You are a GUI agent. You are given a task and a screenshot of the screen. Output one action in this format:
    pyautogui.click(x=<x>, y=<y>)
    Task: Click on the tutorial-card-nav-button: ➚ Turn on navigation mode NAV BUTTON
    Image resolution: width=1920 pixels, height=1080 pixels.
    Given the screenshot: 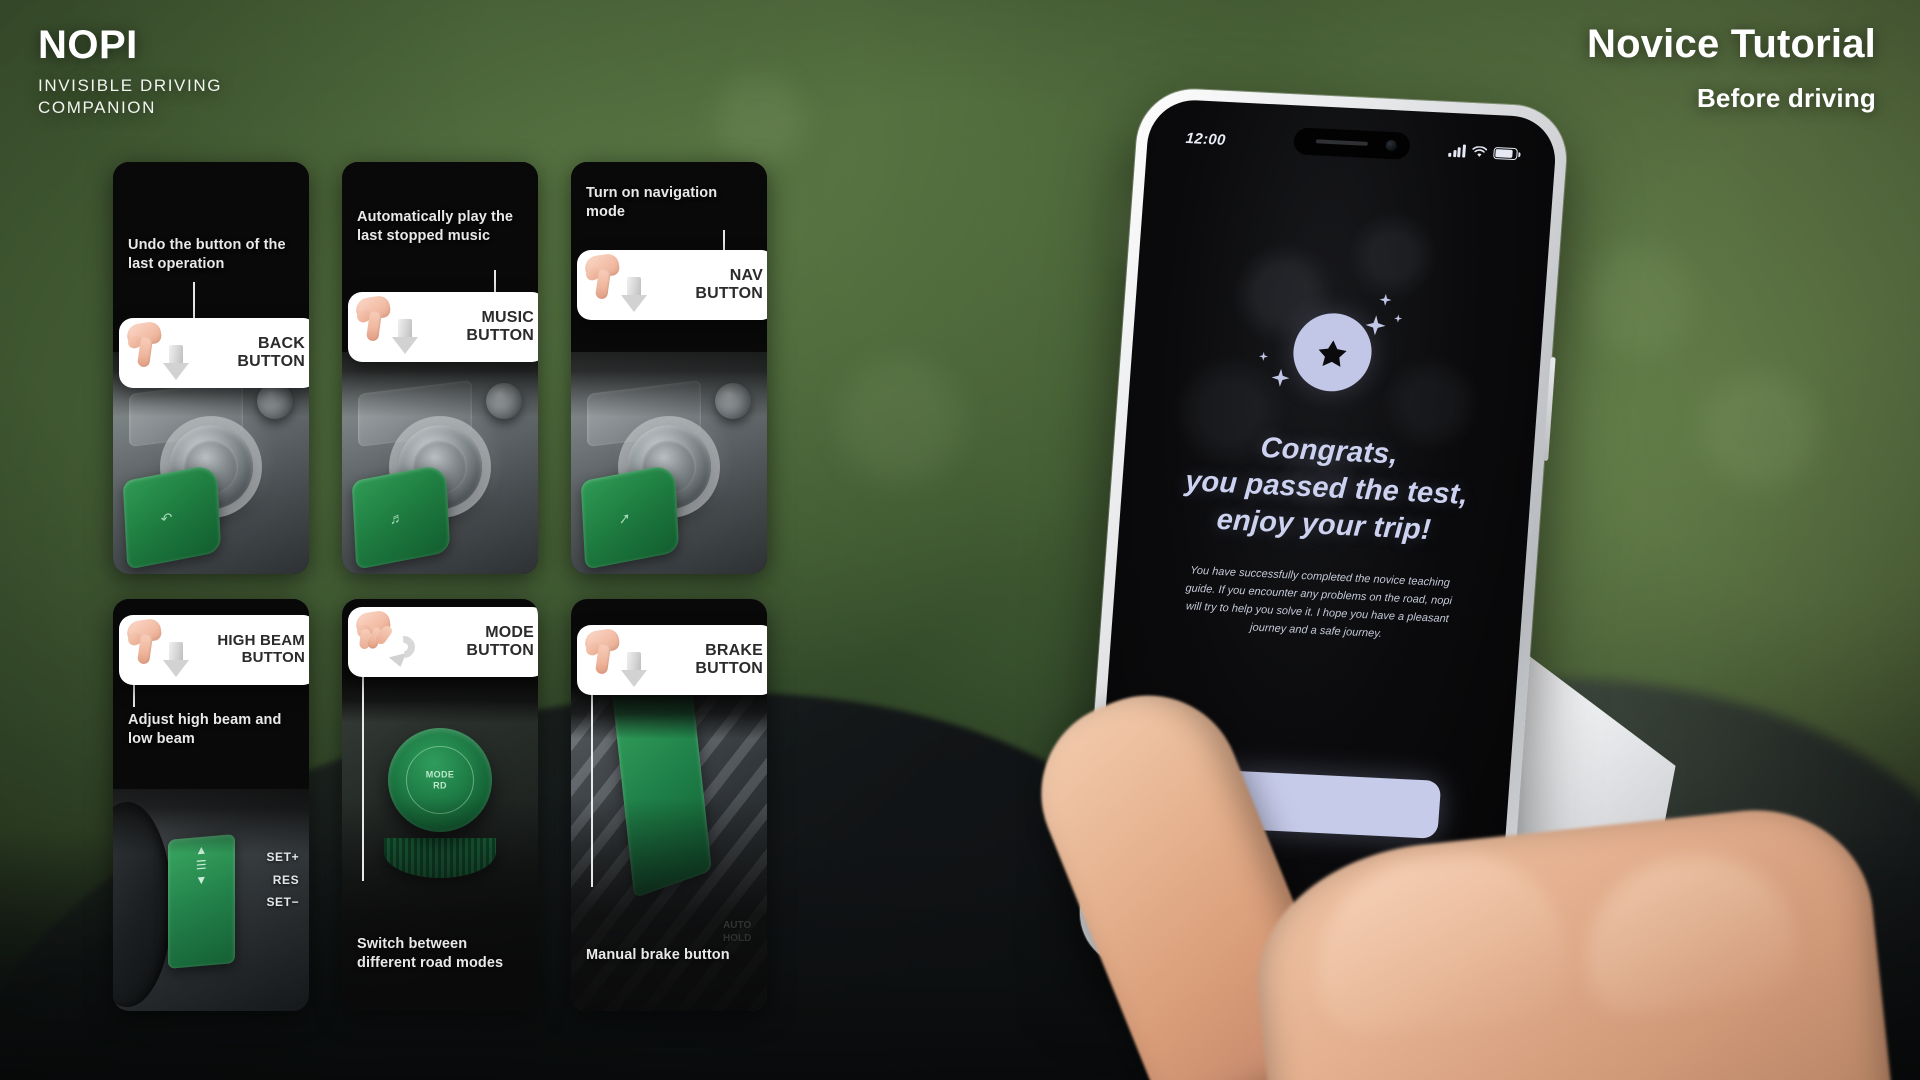 What is the action you would take?
    pyautogui.click(x=669, y=368)
    